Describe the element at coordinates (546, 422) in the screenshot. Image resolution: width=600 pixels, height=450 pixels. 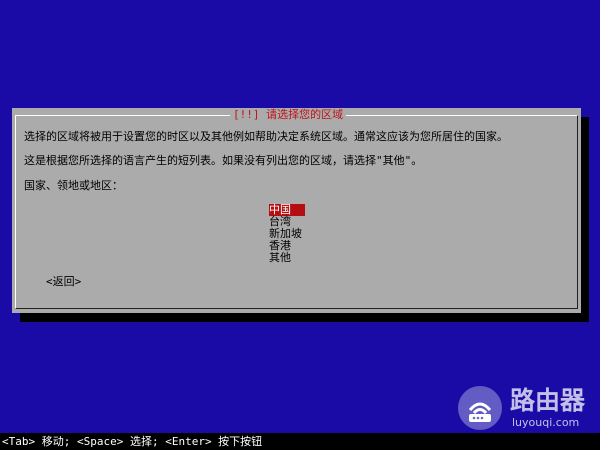
I see `watermark-url: luyouqi.com` at that location.